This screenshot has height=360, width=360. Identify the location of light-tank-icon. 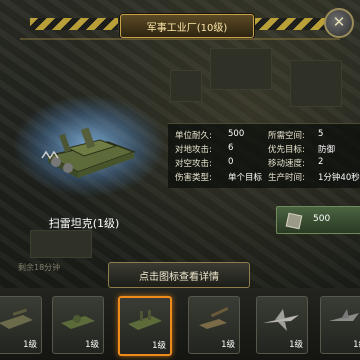
(78, 322).